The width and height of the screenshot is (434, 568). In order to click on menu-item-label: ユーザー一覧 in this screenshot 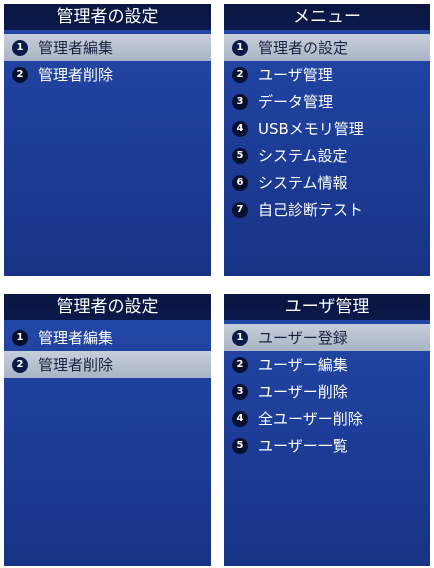, I will do `click(303, 446)`.